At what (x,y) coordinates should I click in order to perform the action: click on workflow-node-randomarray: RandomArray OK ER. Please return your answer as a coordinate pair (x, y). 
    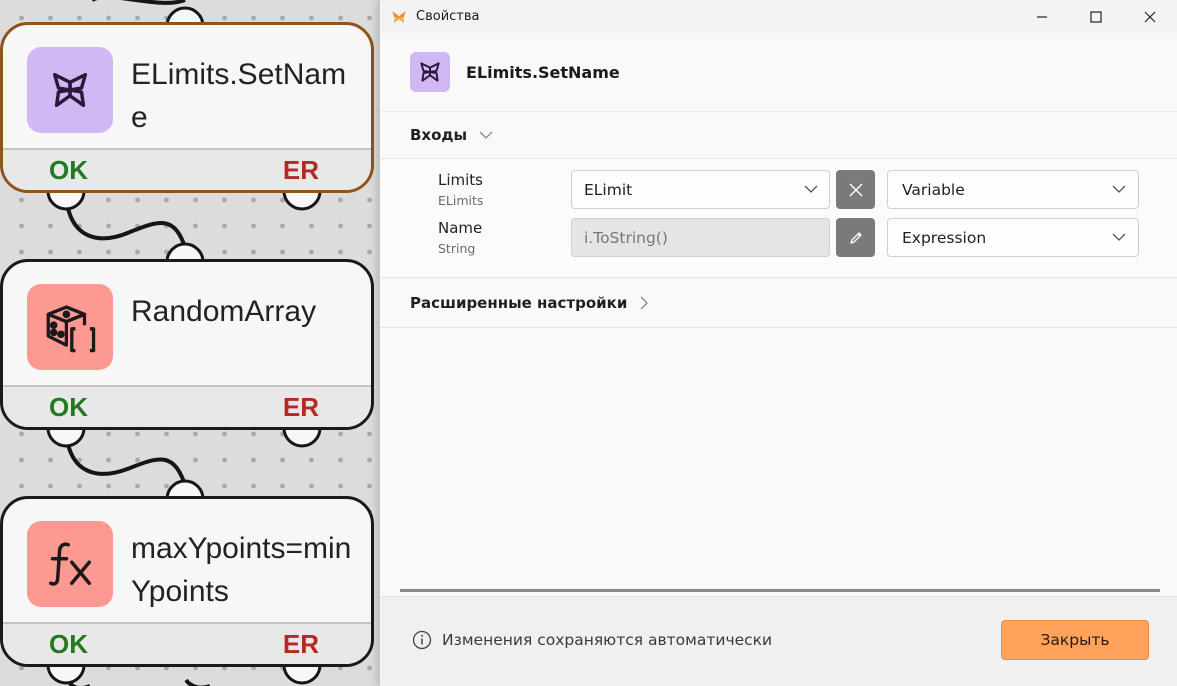
    Looking at the image, I should click on (187, 344).